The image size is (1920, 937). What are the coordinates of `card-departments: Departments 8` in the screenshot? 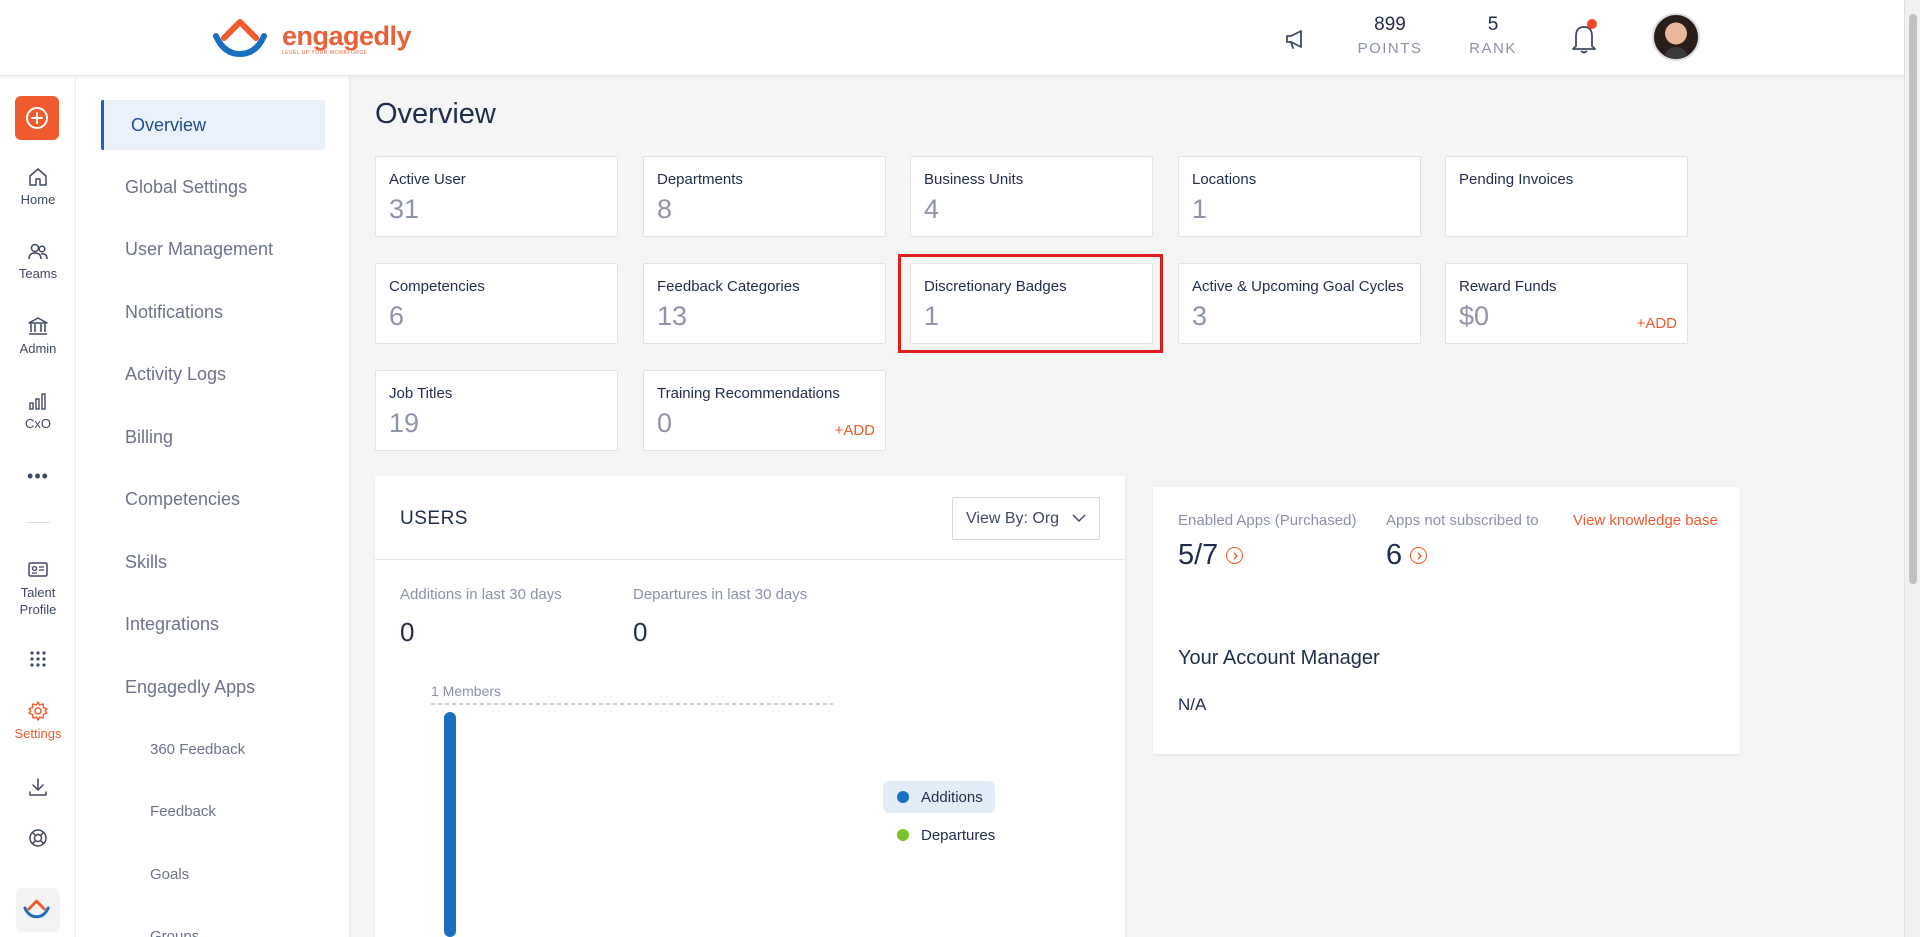 It's located at (764, 196).